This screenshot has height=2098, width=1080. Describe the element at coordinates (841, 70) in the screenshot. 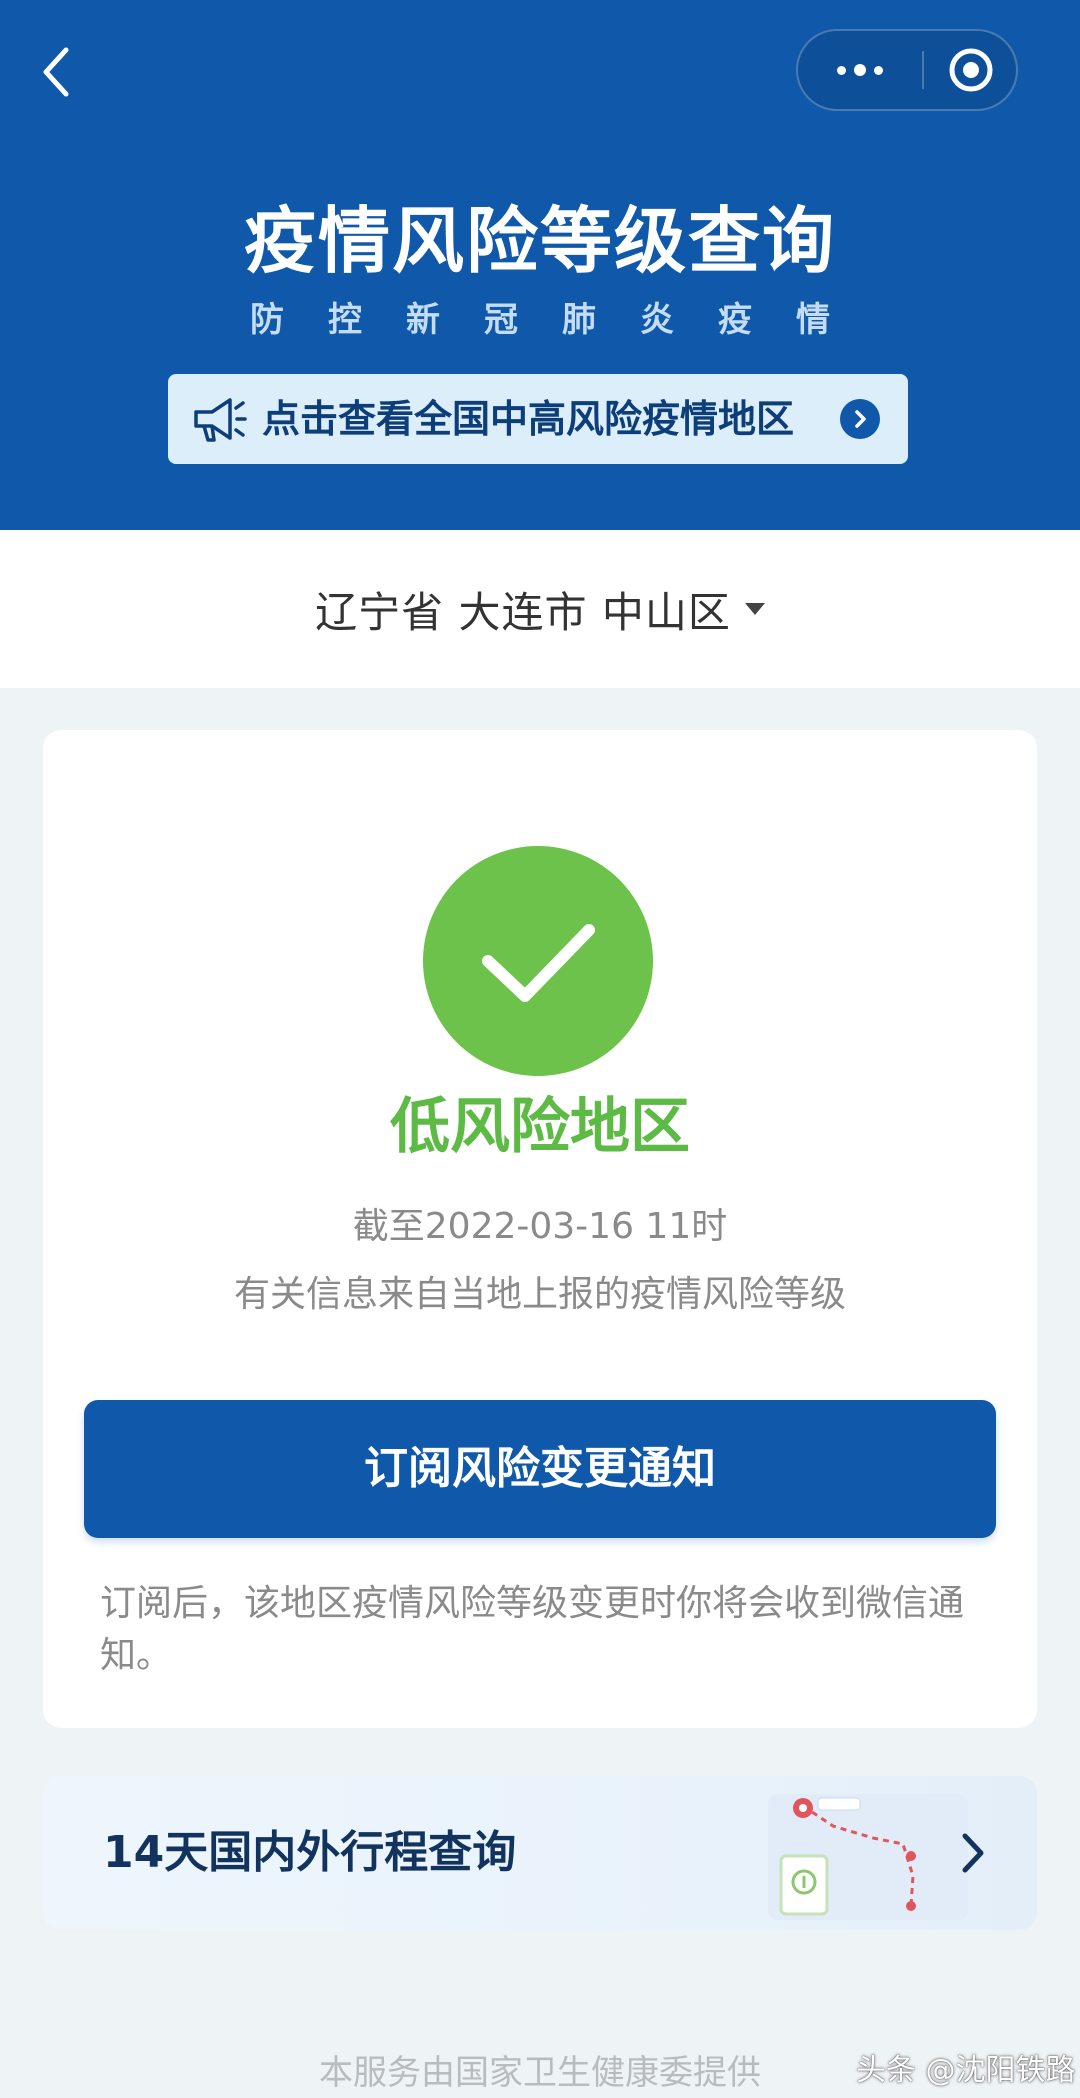

I see `more-dots-icon` at that location.